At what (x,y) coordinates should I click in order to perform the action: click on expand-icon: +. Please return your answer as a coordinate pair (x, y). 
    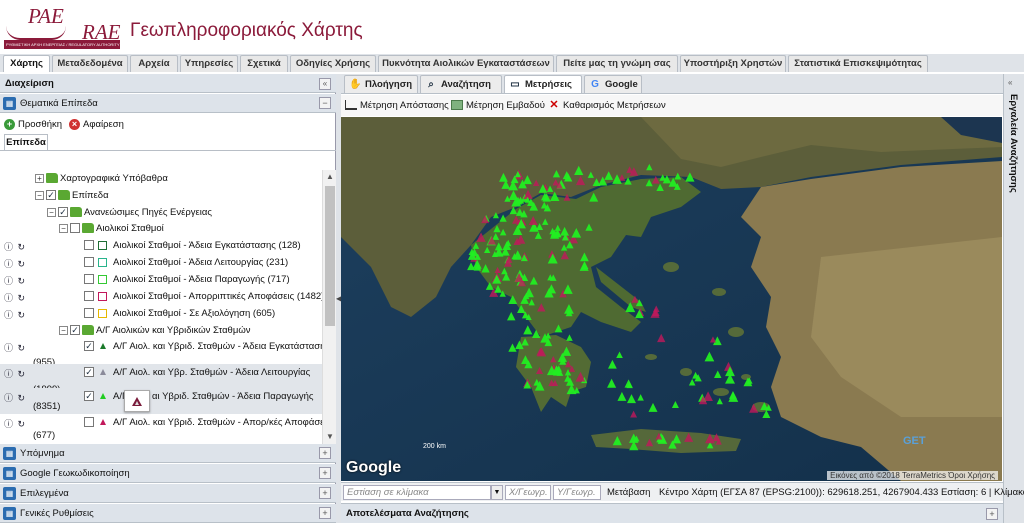
    Looking at the image, I should click on (39, 178).